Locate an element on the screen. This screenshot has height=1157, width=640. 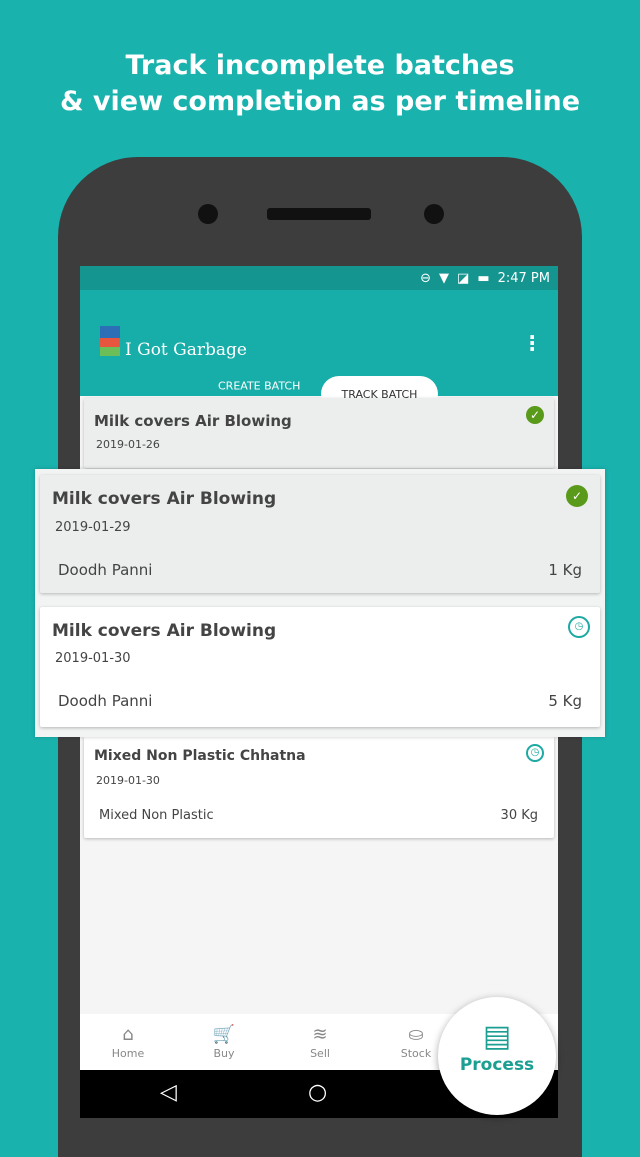
nav-buy: 🛒 Buy is located at coordinates (224, 1042).